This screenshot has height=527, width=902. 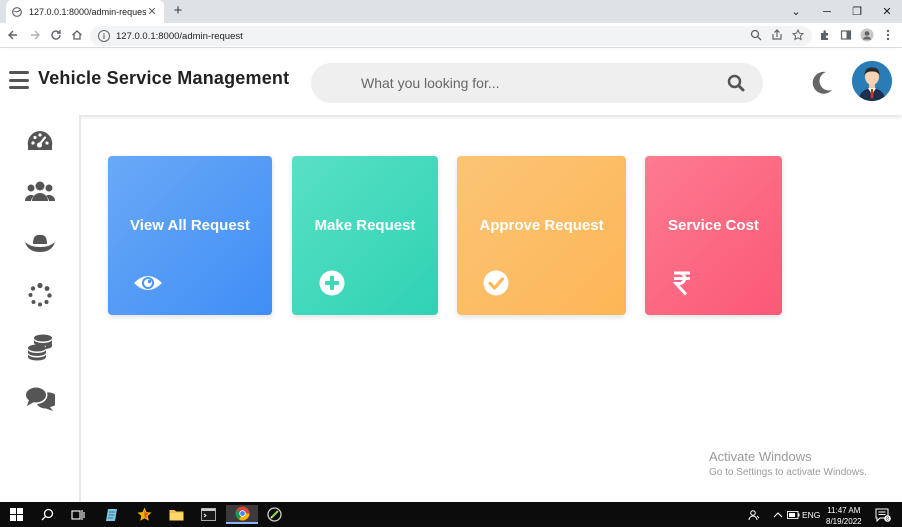 I want to click on system-clock: 11:47 AM 8/19/2022, so click(x=844, y=516).